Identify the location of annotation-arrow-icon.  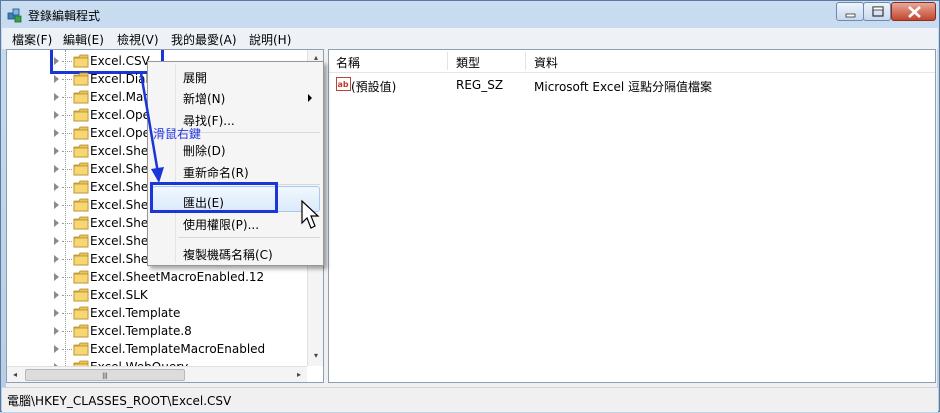
(149, 123).